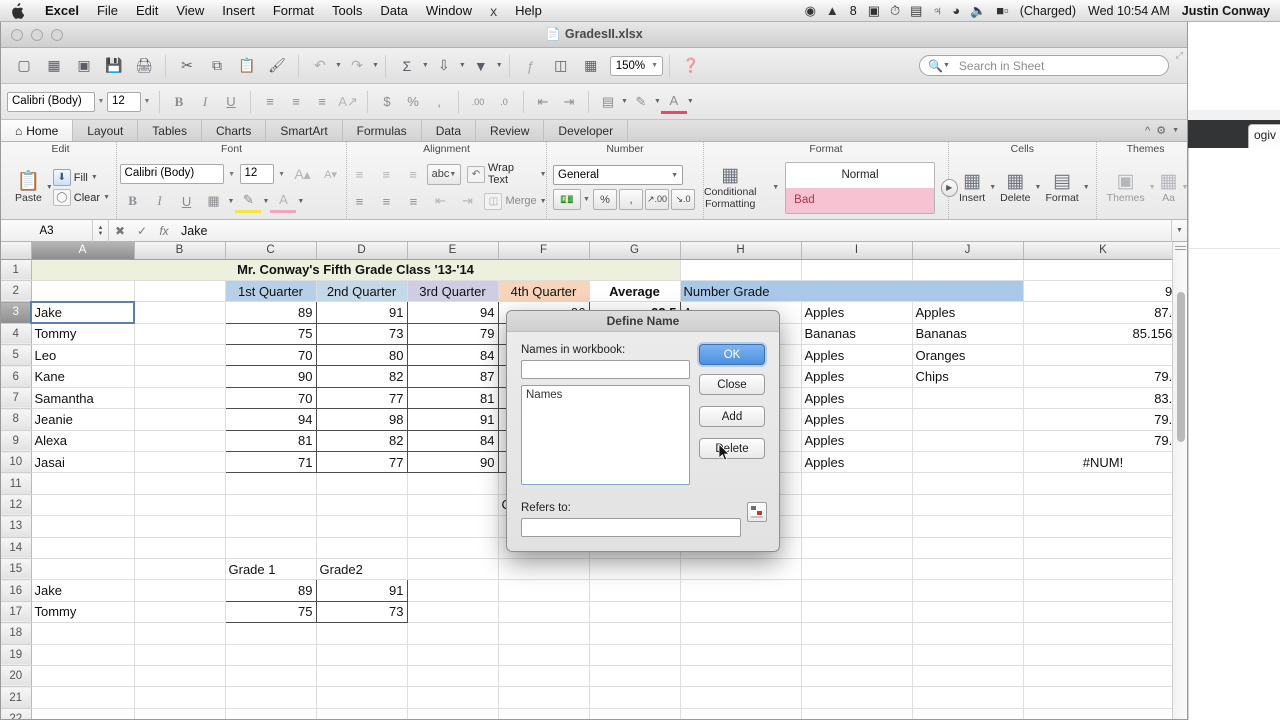  What do you see at coordinates (270, 590) in the screenshot?
I see `cell-c16: 89` at bounding box center [270, 590].